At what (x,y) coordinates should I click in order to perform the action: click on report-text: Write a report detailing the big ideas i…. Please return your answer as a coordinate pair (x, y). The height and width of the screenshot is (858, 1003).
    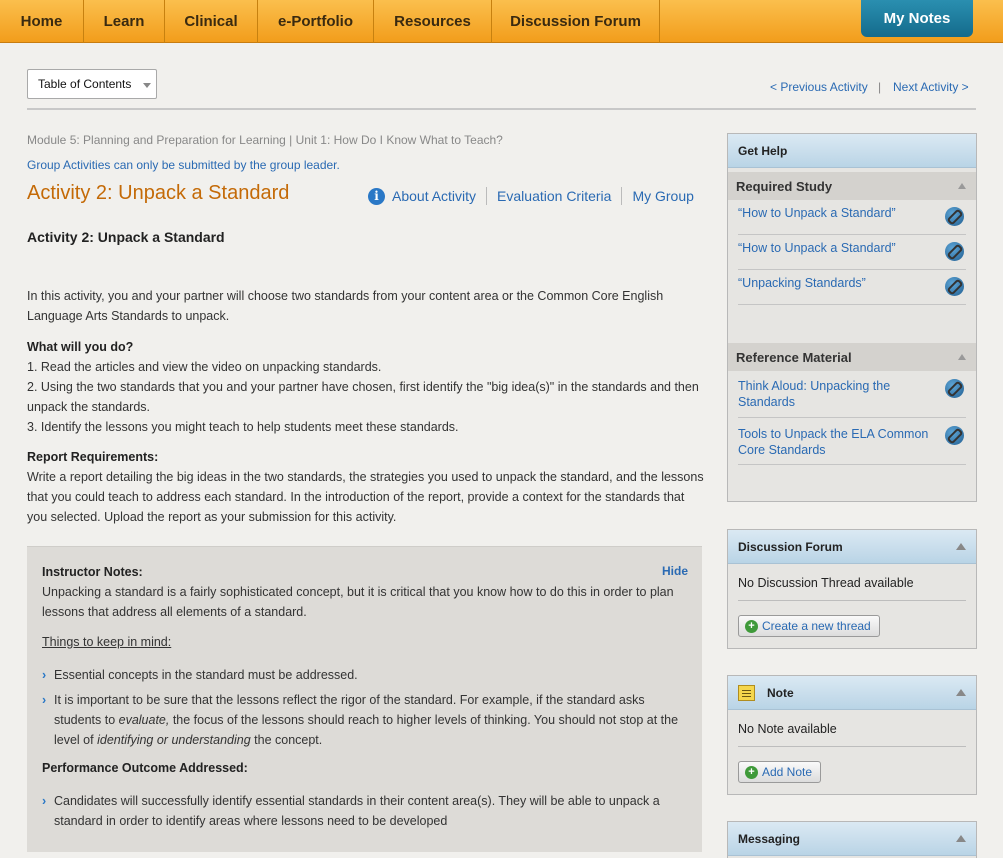
    Looking at the image, I should click on (365, 497).